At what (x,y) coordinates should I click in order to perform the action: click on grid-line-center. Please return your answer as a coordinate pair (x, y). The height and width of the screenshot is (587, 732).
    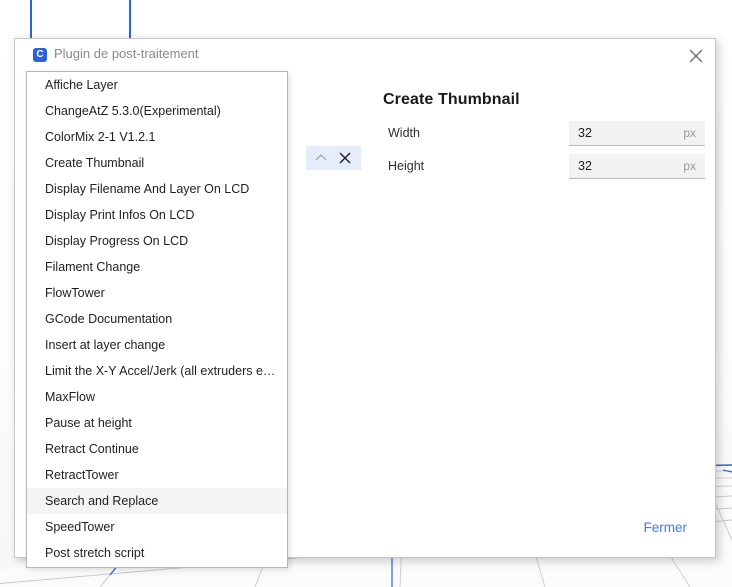
    Looking at the image, I should click on (130, 20).